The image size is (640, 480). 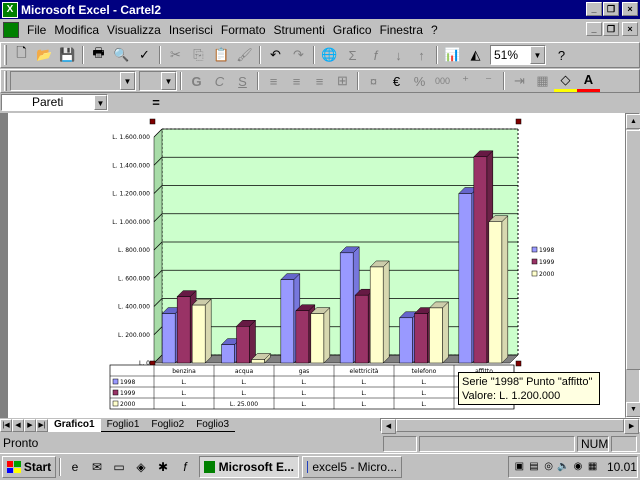 I want to click on doc-restore-button: ❐, so click(x=611, y=29).